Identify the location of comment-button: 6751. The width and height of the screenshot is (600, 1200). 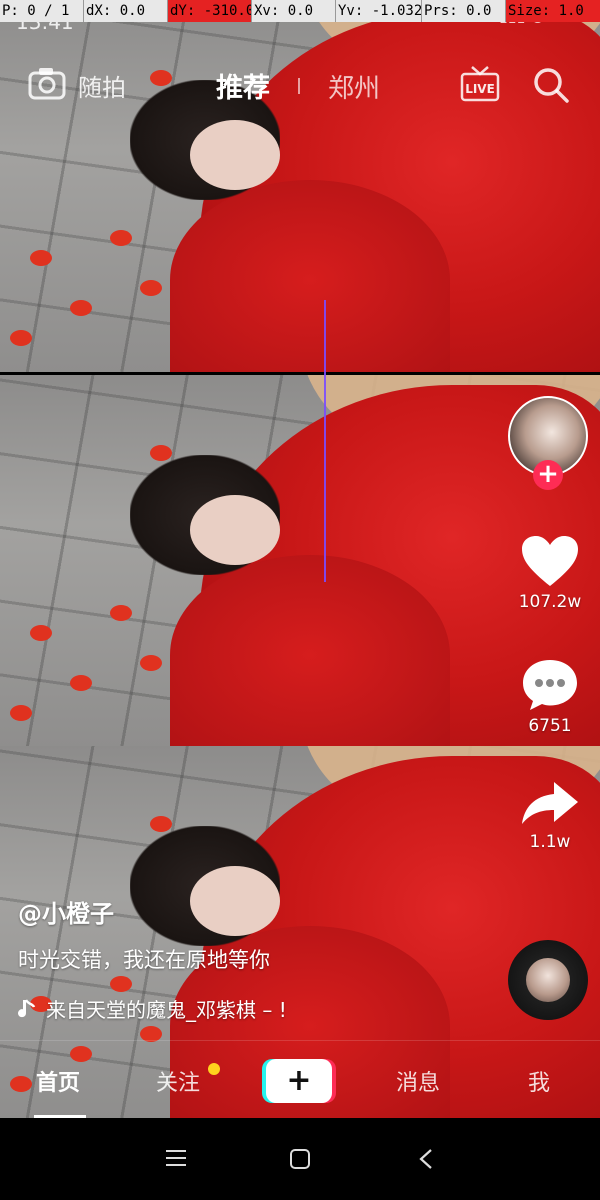
(550, 696).